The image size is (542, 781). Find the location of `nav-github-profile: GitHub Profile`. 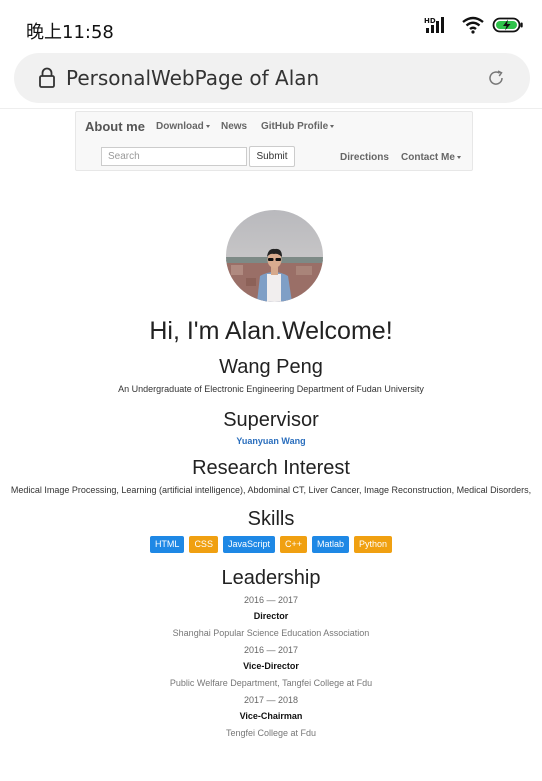

nav-github-profile: GitHub Profile is located at coordinates (298, 126).